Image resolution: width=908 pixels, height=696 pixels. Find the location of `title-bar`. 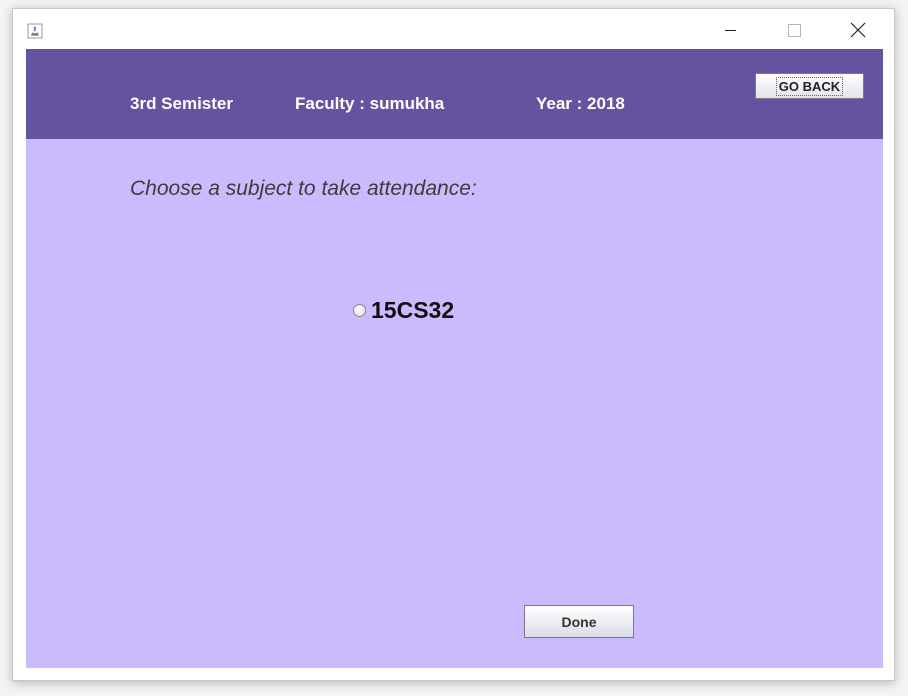

title-bar is located at coordinates (453, 29).